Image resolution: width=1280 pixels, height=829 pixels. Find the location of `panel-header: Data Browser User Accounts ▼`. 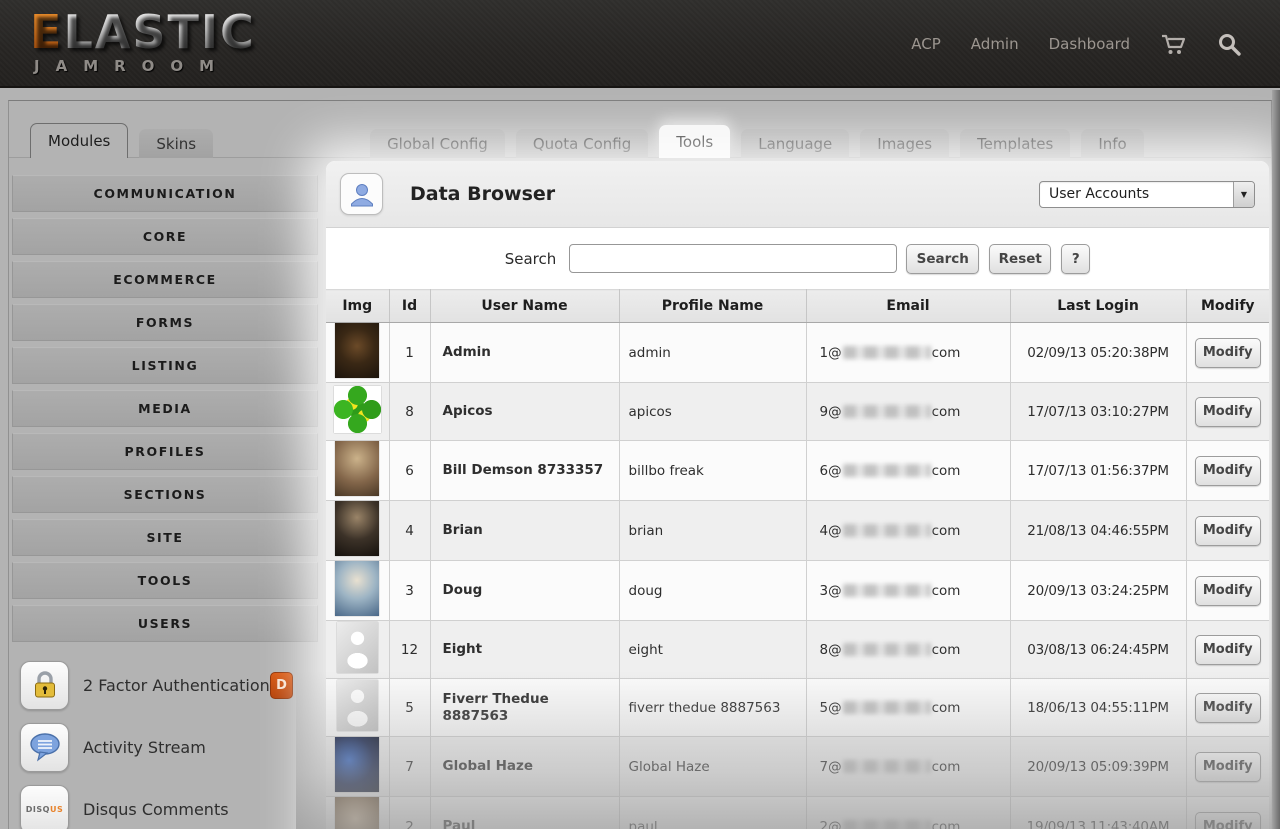

panel-header: Data Browser User Accounts ▼ is located at coordinates (797, 194).